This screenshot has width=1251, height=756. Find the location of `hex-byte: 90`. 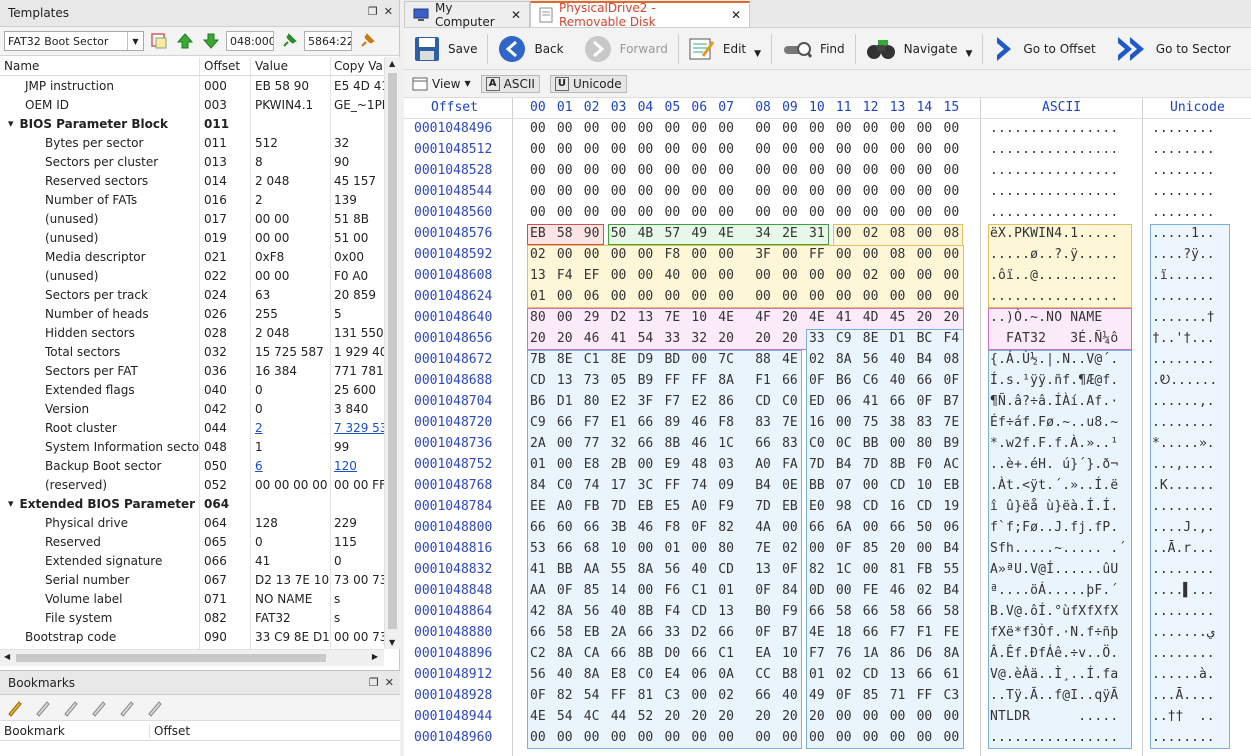

hex-byte: 90 is located at coordinates (592, 233).